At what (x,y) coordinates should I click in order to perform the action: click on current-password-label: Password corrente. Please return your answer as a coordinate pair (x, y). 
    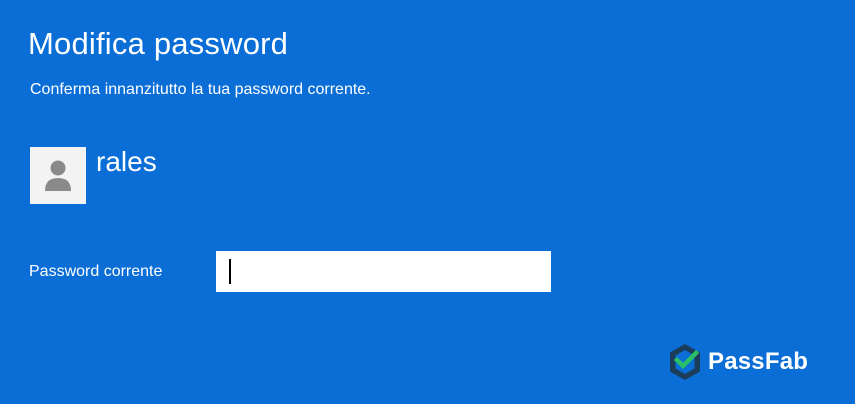
    Looking at the image, I should click on (96, 271).